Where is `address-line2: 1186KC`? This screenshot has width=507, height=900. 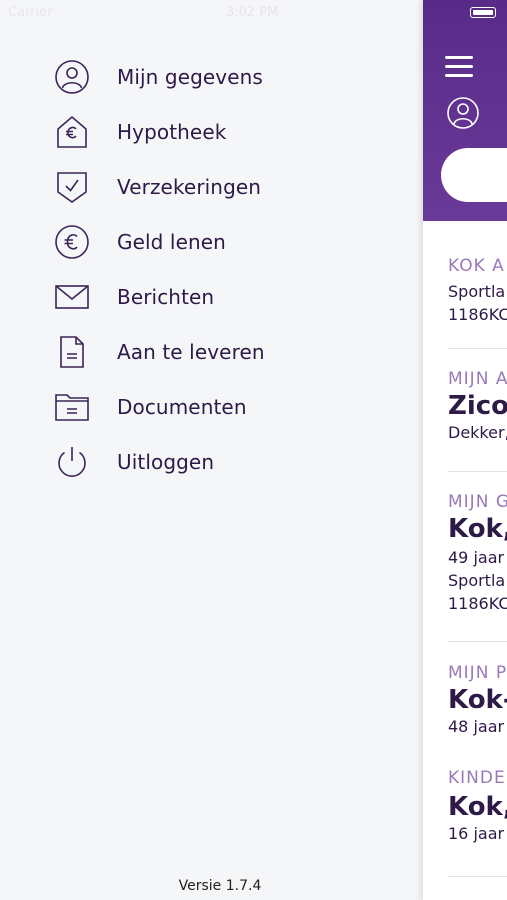
address-line2: 1186KC is located at coordinates (477, 314).